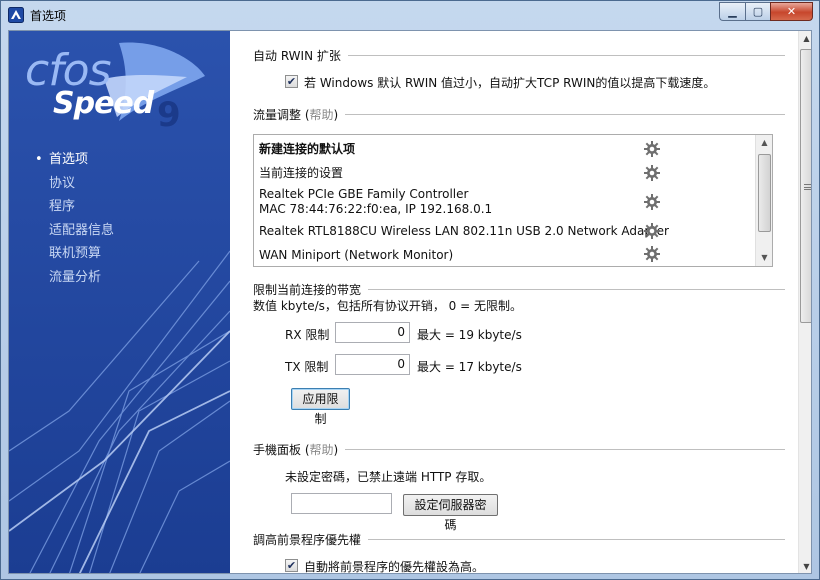 This screenshot has width=820, height=580. I want to click on rwin-heading: 自动 RWIN 扩张, so click(297, 55).